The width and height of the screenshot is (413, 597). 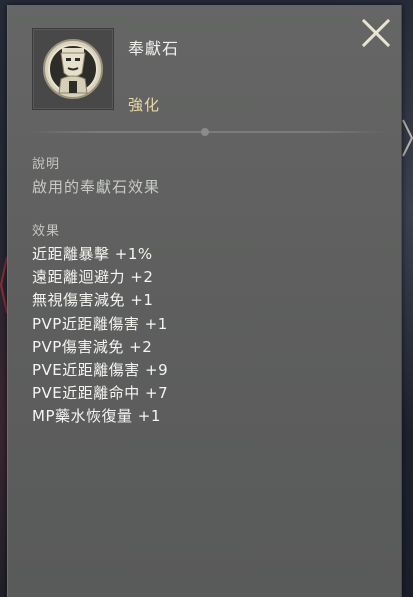 What do you see at coordinates (93, 300) in the screenshot?
I see `effect-item: 無視傷害減免 +1` at bounding box center [93, 300].